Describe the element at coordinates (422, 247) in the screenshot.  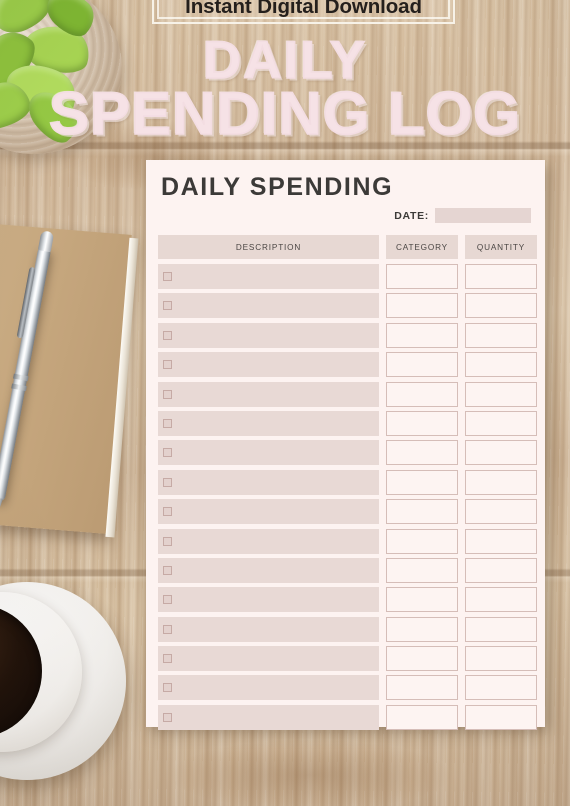
I see `column-header-category: CATEGORY` at that location.